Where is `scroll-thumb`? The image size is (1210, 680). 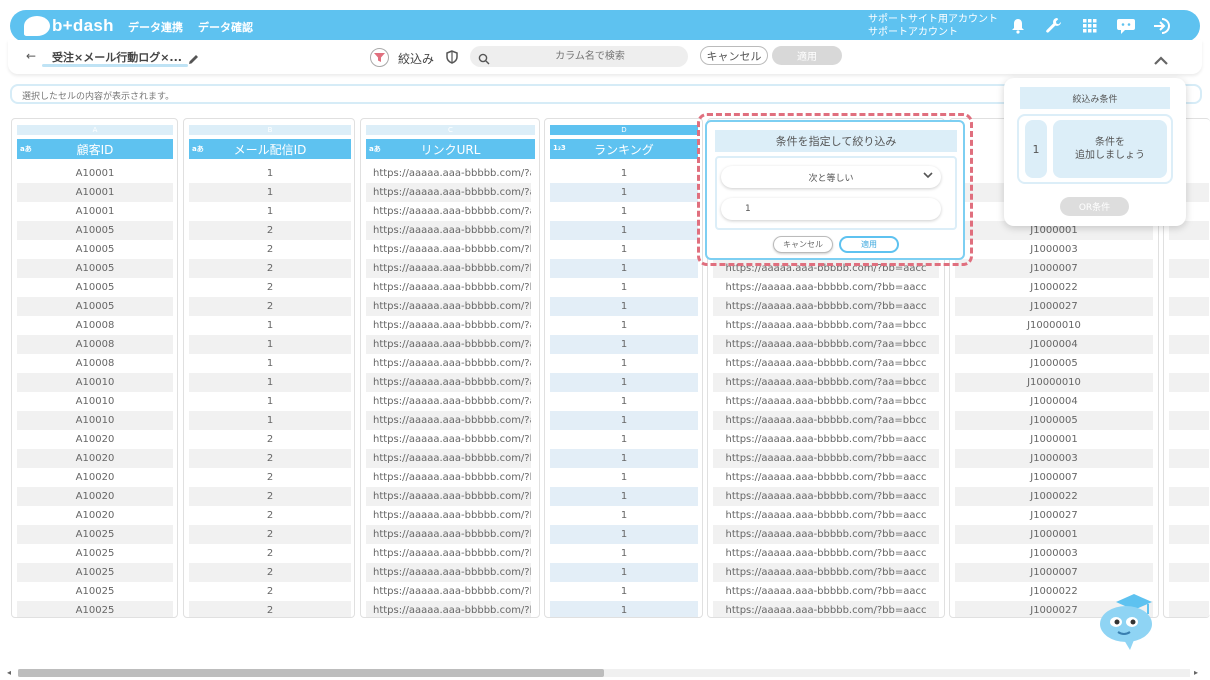 scroll-thumb is located at coordinates (311, 673).